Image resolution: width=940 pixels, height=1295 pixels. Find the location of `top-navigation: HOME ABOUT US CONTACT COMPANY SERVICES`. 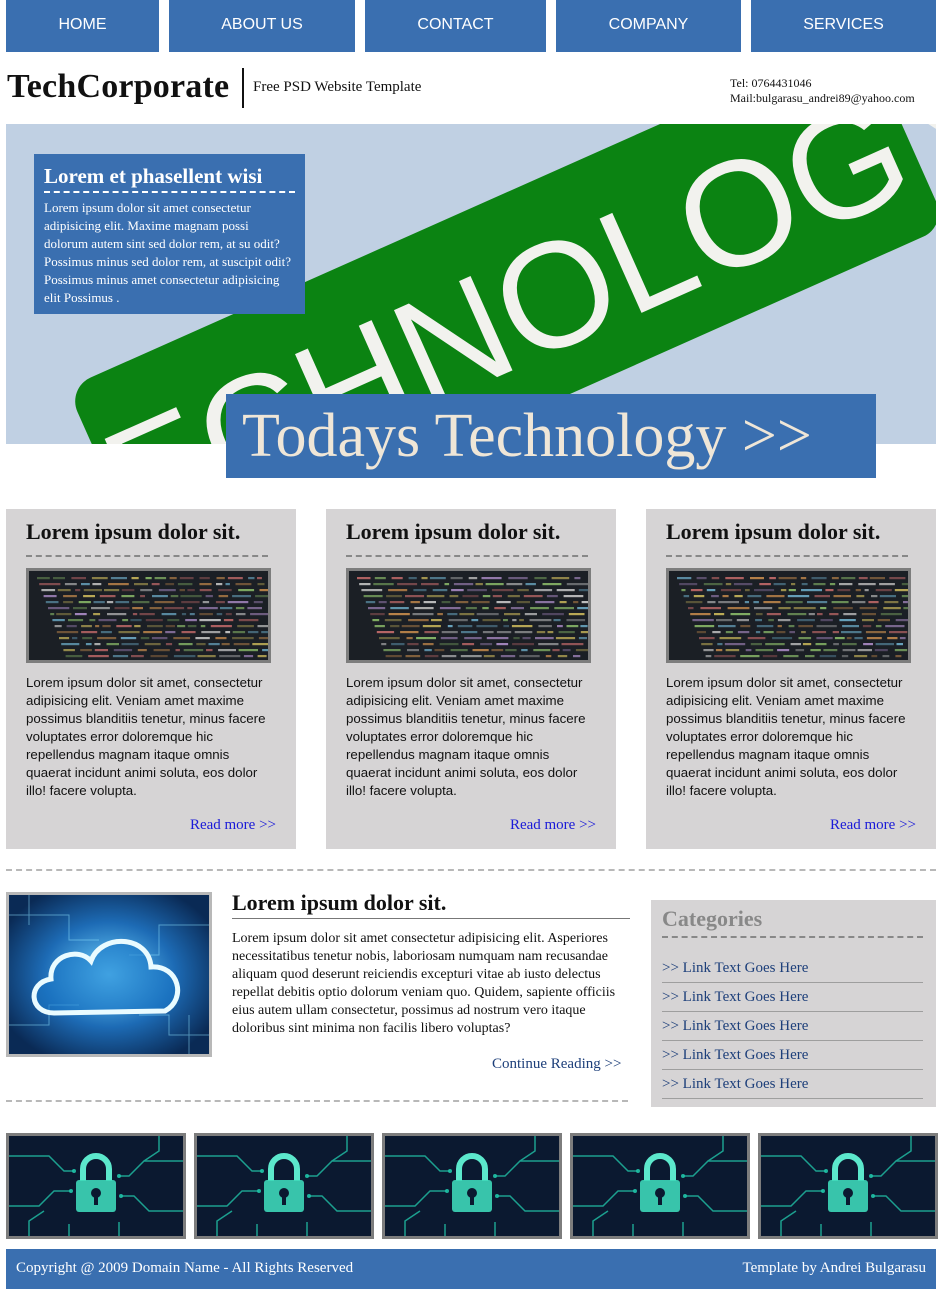

top-navigation: HOME ABOUT US CONTACT COMPANY SERVICES is located at coordinates (470, 26).